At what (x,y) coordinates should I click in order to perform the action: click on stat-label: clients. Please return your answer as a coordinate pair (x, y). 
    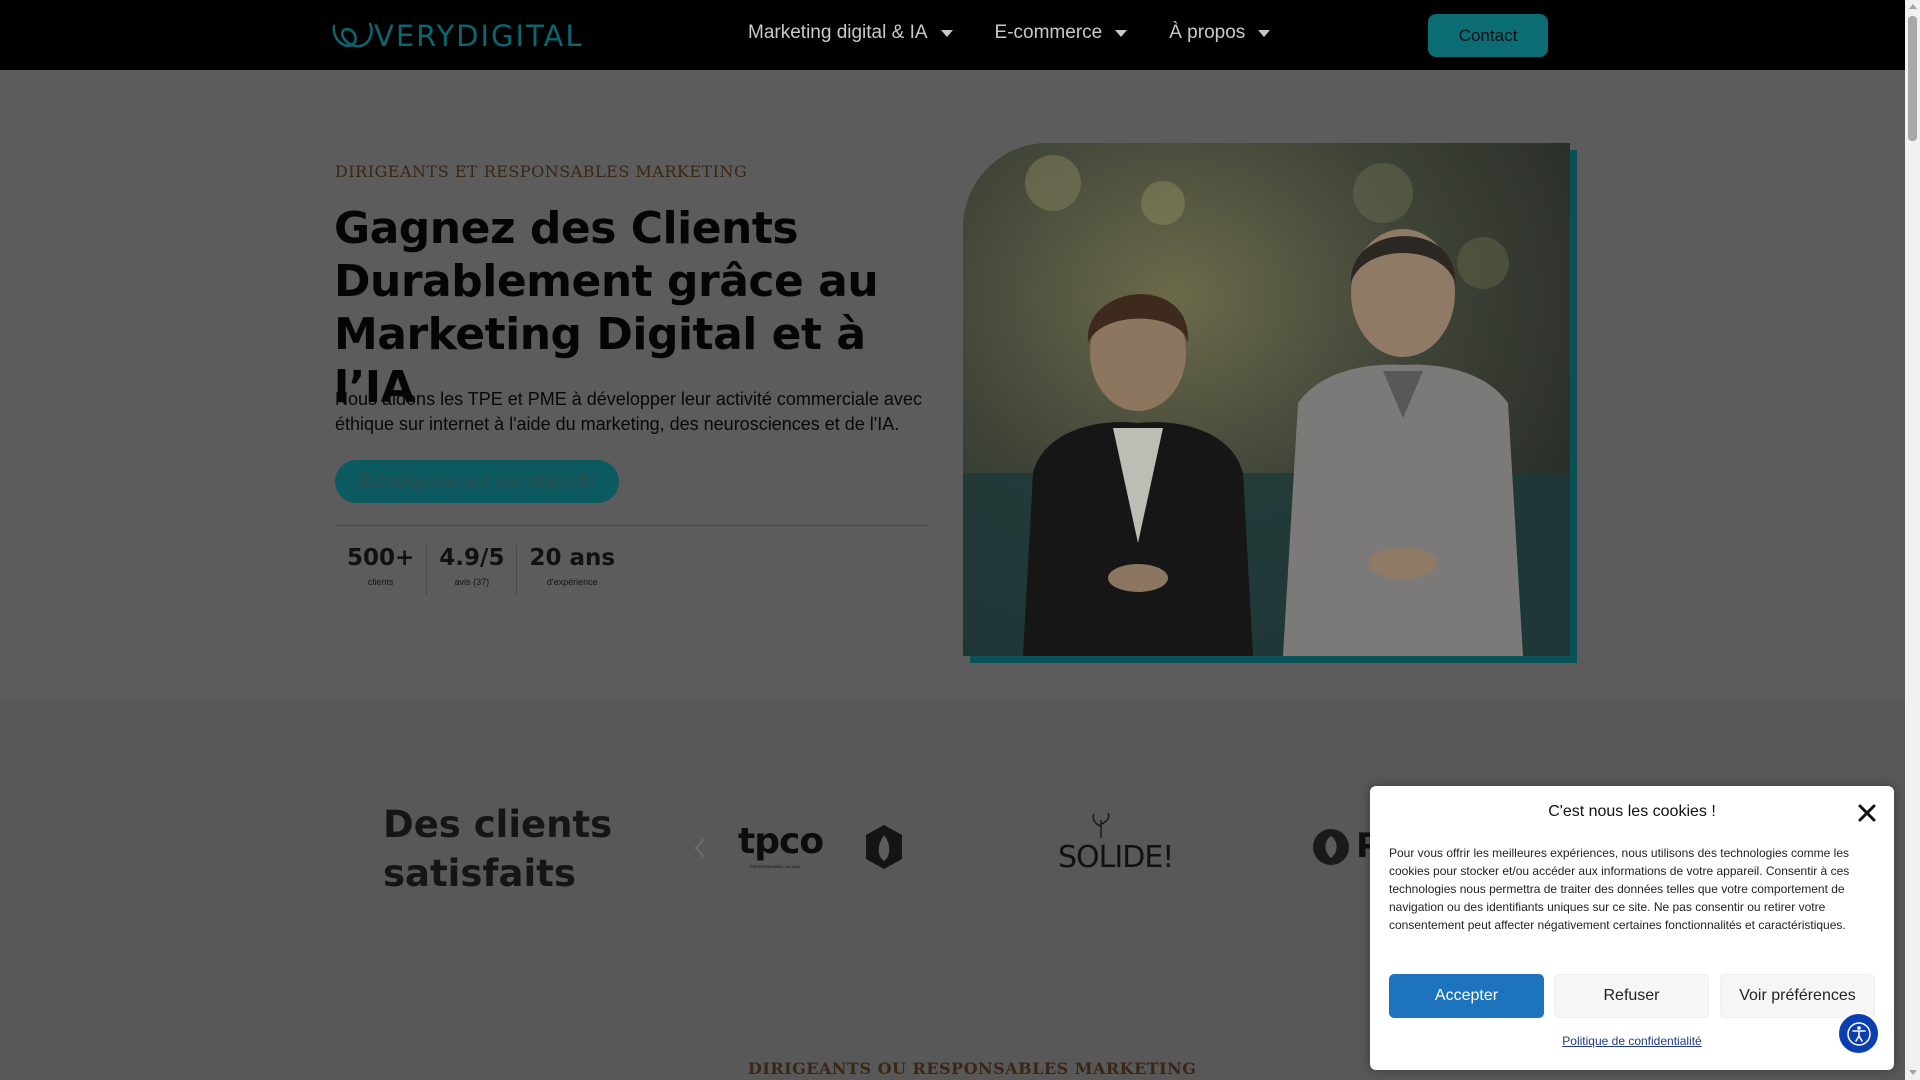
    Looking at the image, I should click on (380, 582).